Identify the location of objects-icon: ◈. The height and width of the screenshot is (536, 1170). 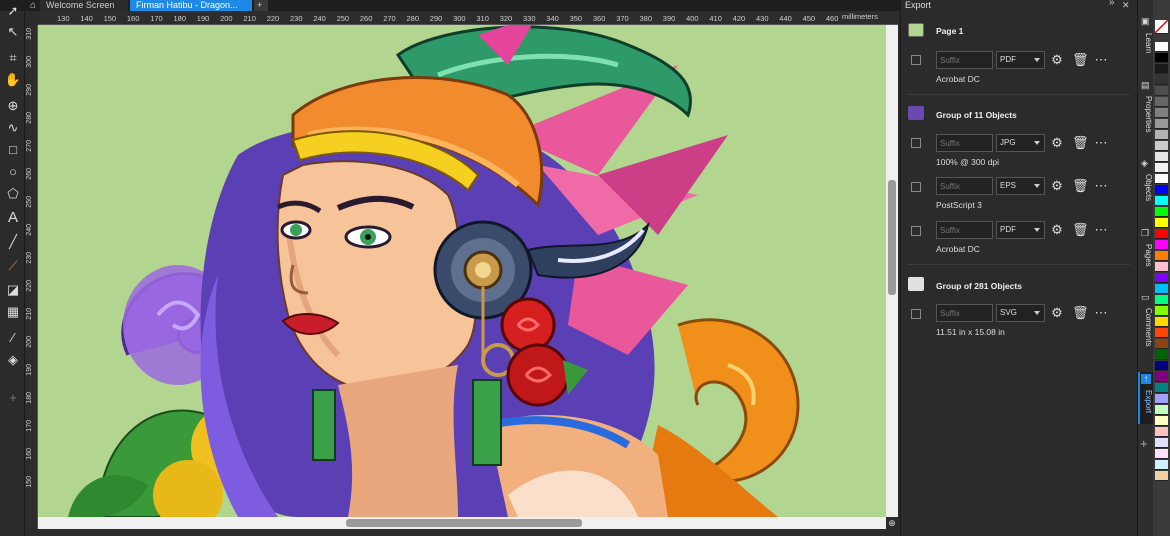
(1144, 163).